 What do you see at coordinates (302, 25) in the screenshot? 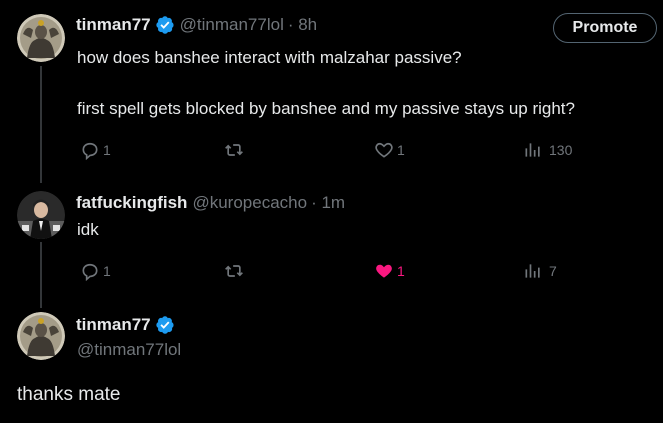
I see `timestamp: · 8h` at bounding box center [302, 25].